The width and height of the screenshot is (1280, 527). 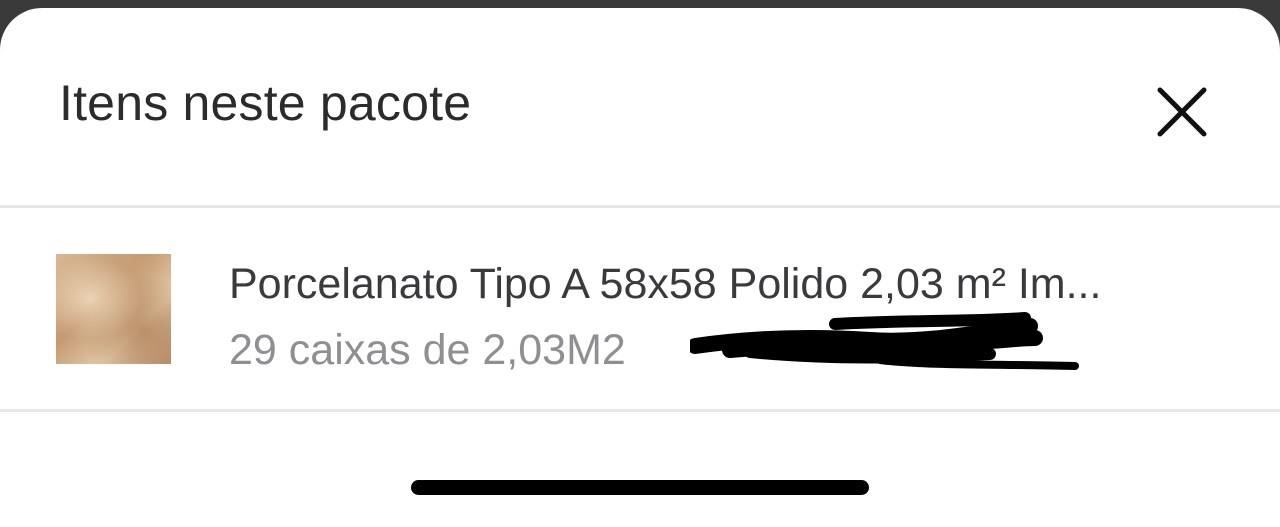 What do you see at coordinates (427, 350) in the screenshot?
I see `item-detail: 29 caixas de 2,03M2` at bounding box center [427, 350].